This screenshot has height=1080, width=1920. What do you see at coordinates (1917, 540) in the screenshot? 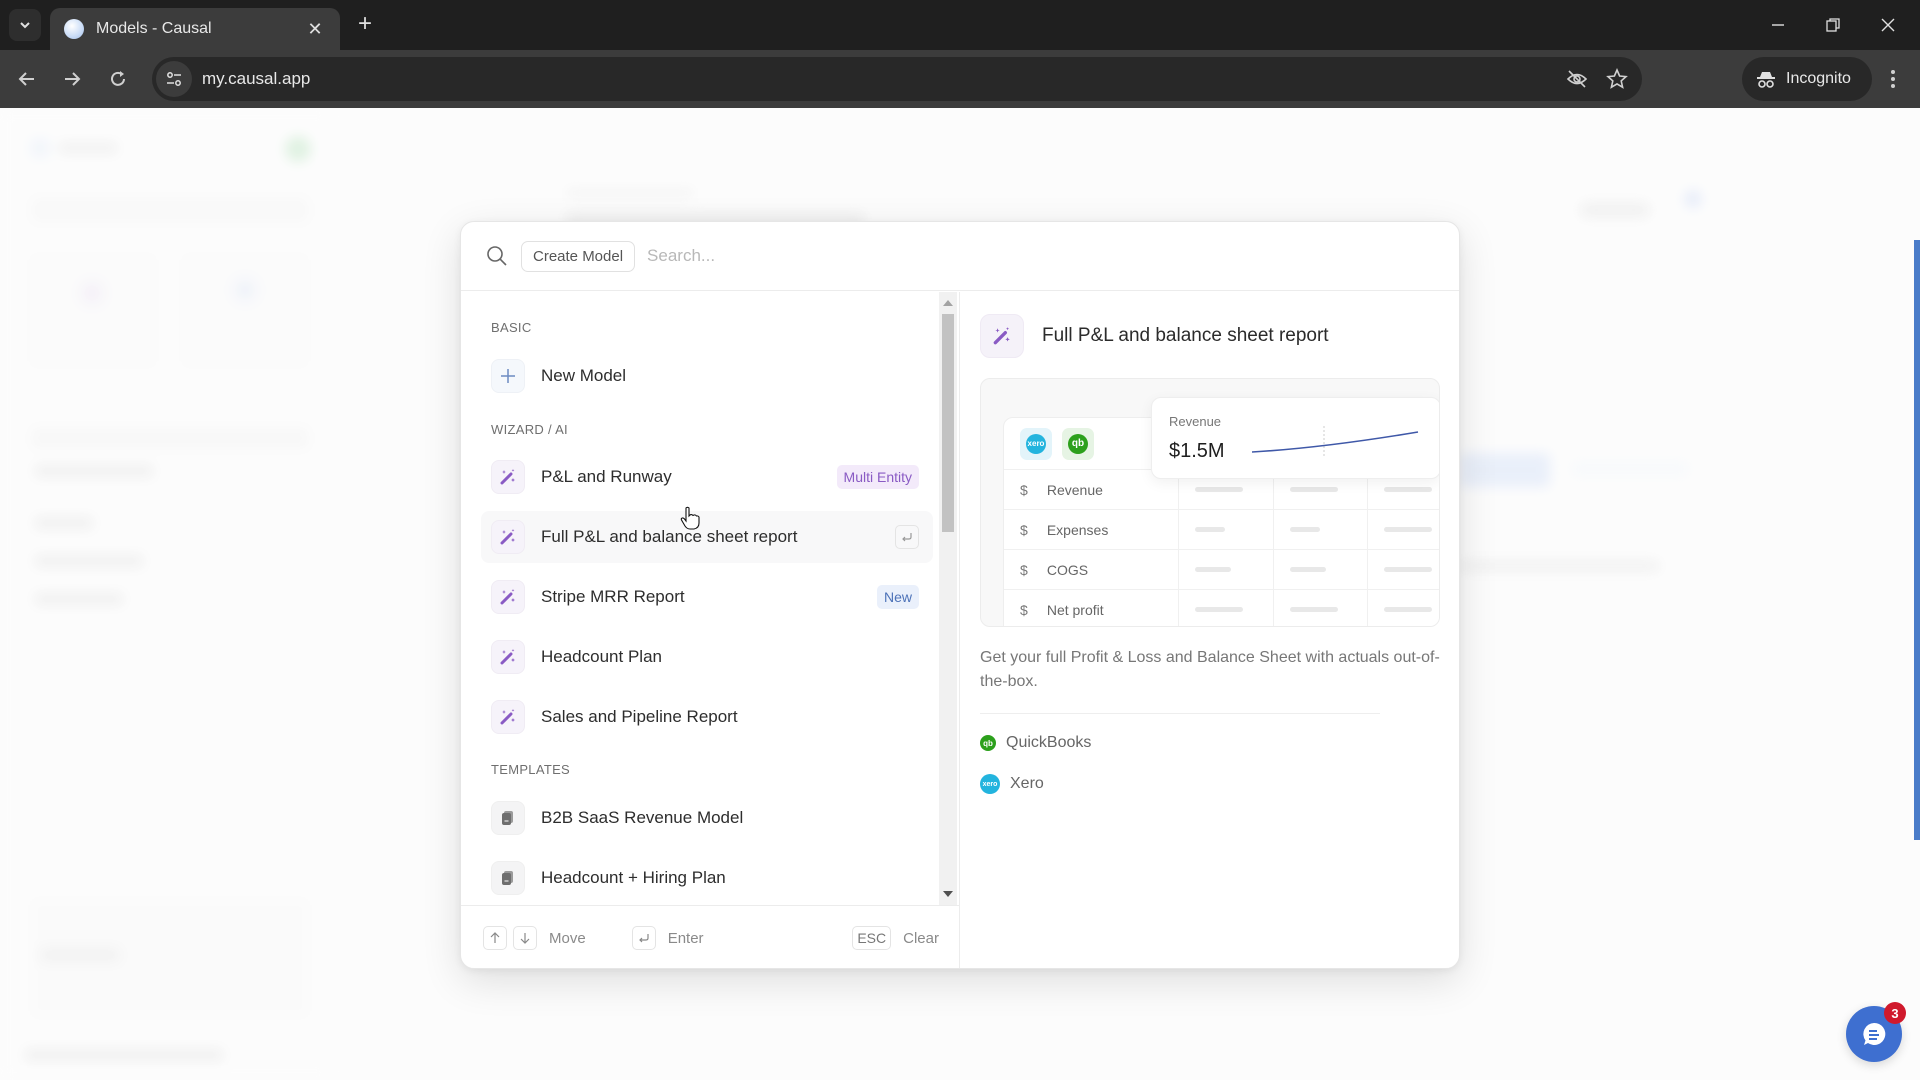
I see `page-scrollbar` at bounding box center [1917, 540].